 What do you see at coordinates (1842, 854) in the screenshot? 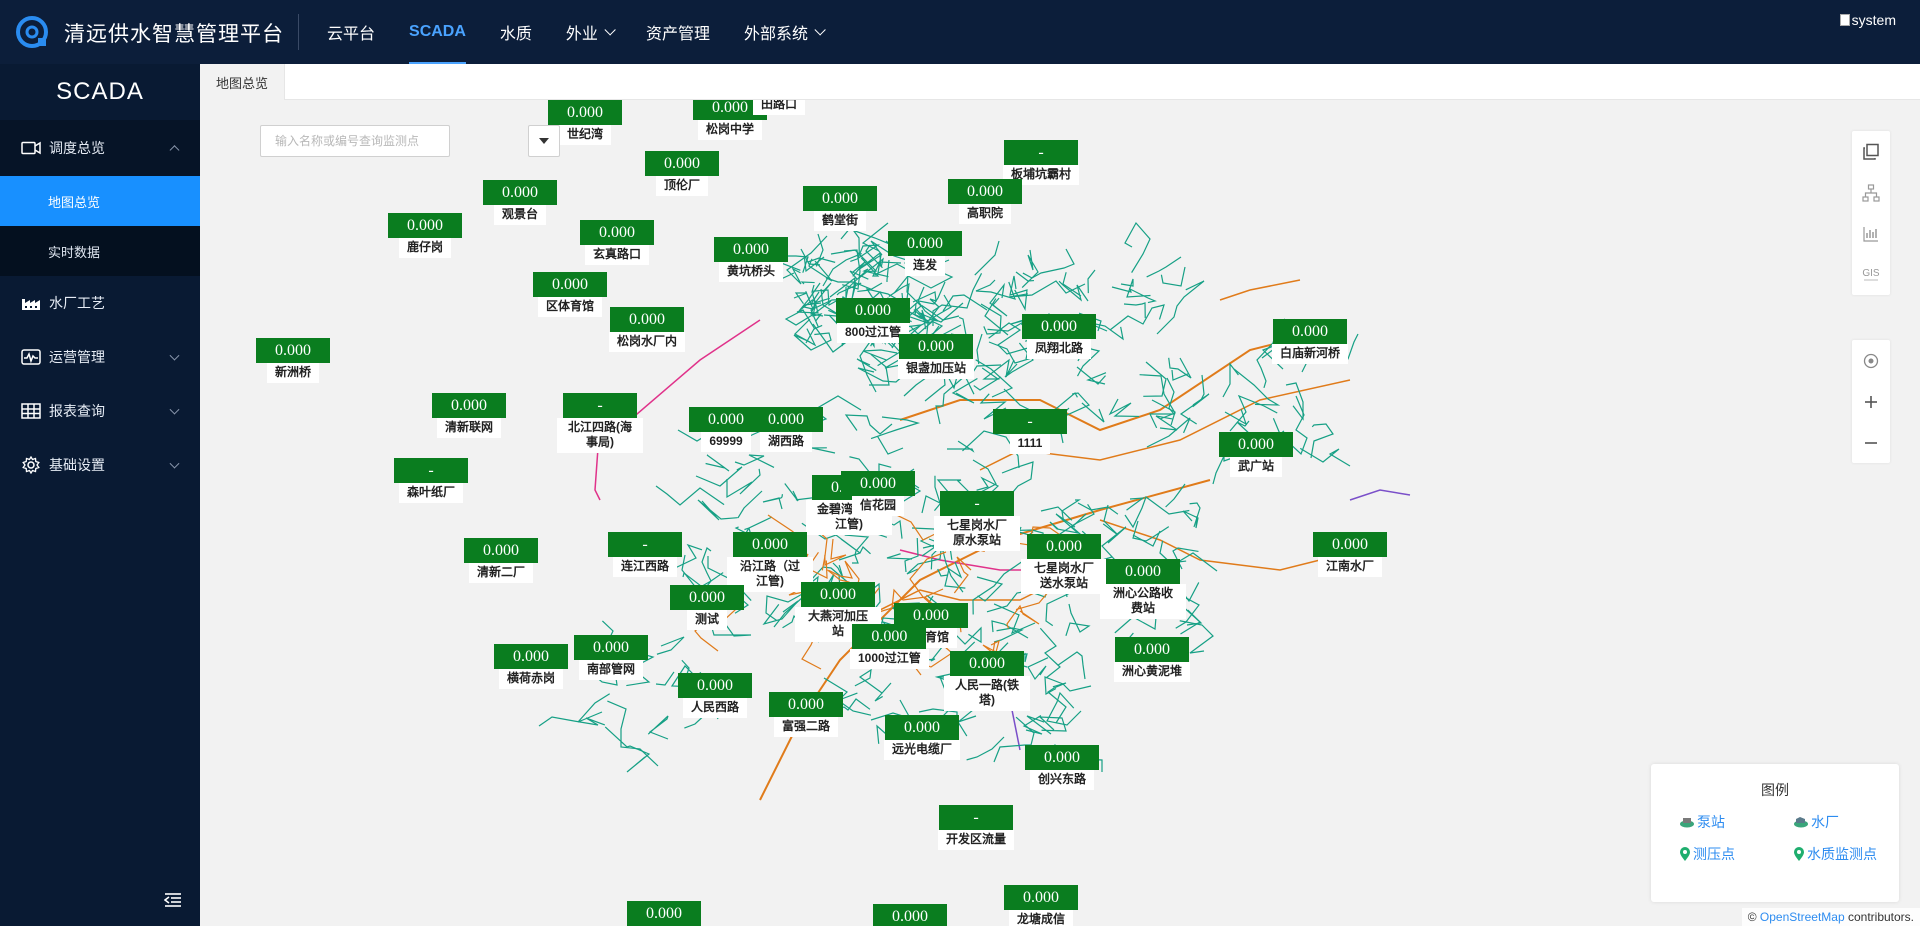
I see `legend-label: 水质监测点` at bounding box center [1842, 854].